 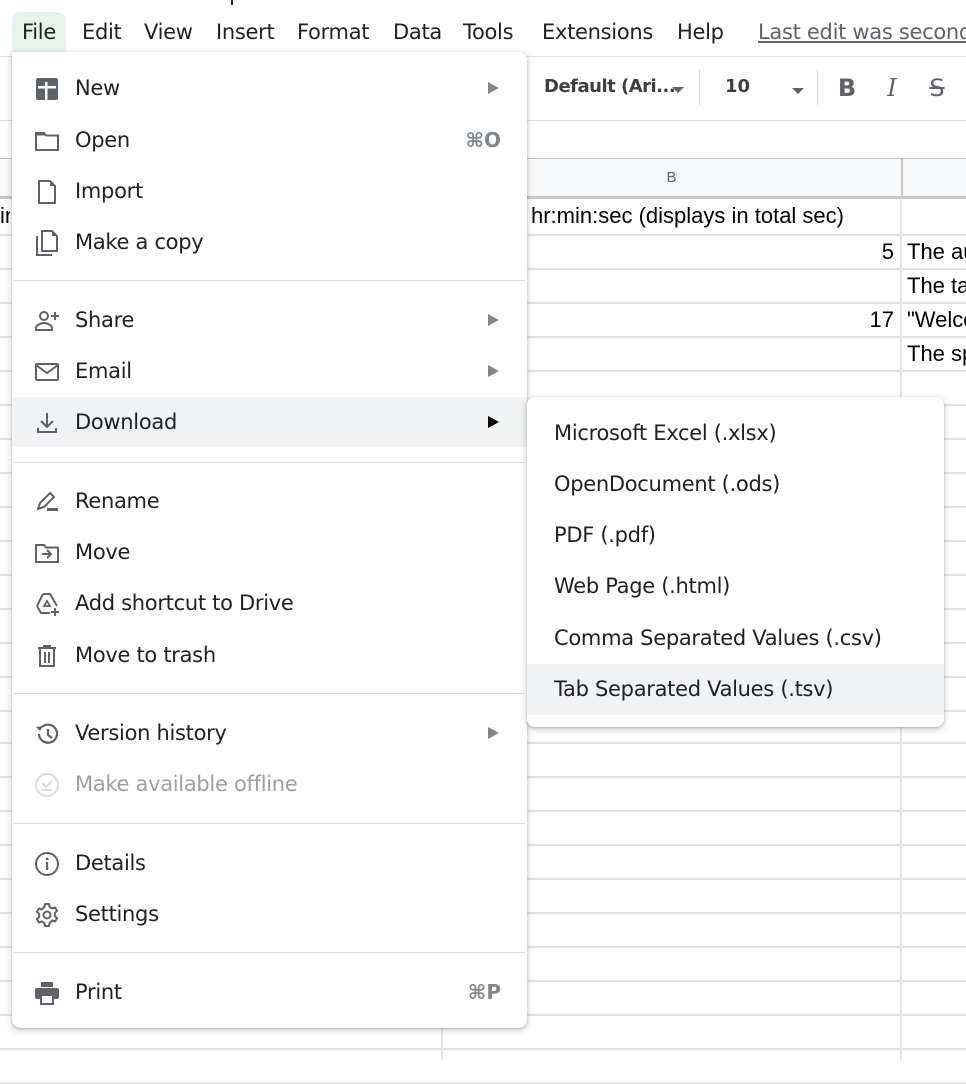 I want to click on download-xlsx: Microsoft Excel (.xlsx), so click(x=735, y=433).